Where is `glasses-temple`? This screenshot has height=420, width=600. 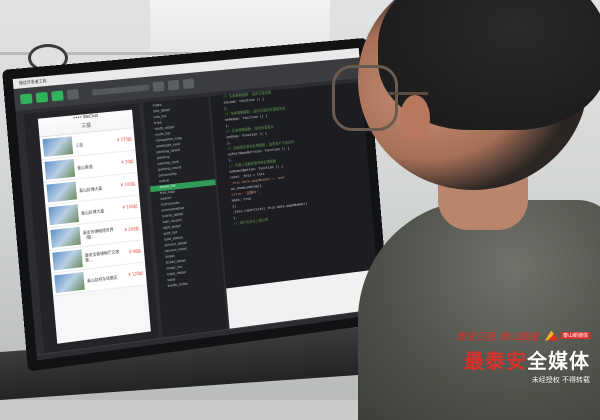
glasses-temple is located at coordinates (408, 93).